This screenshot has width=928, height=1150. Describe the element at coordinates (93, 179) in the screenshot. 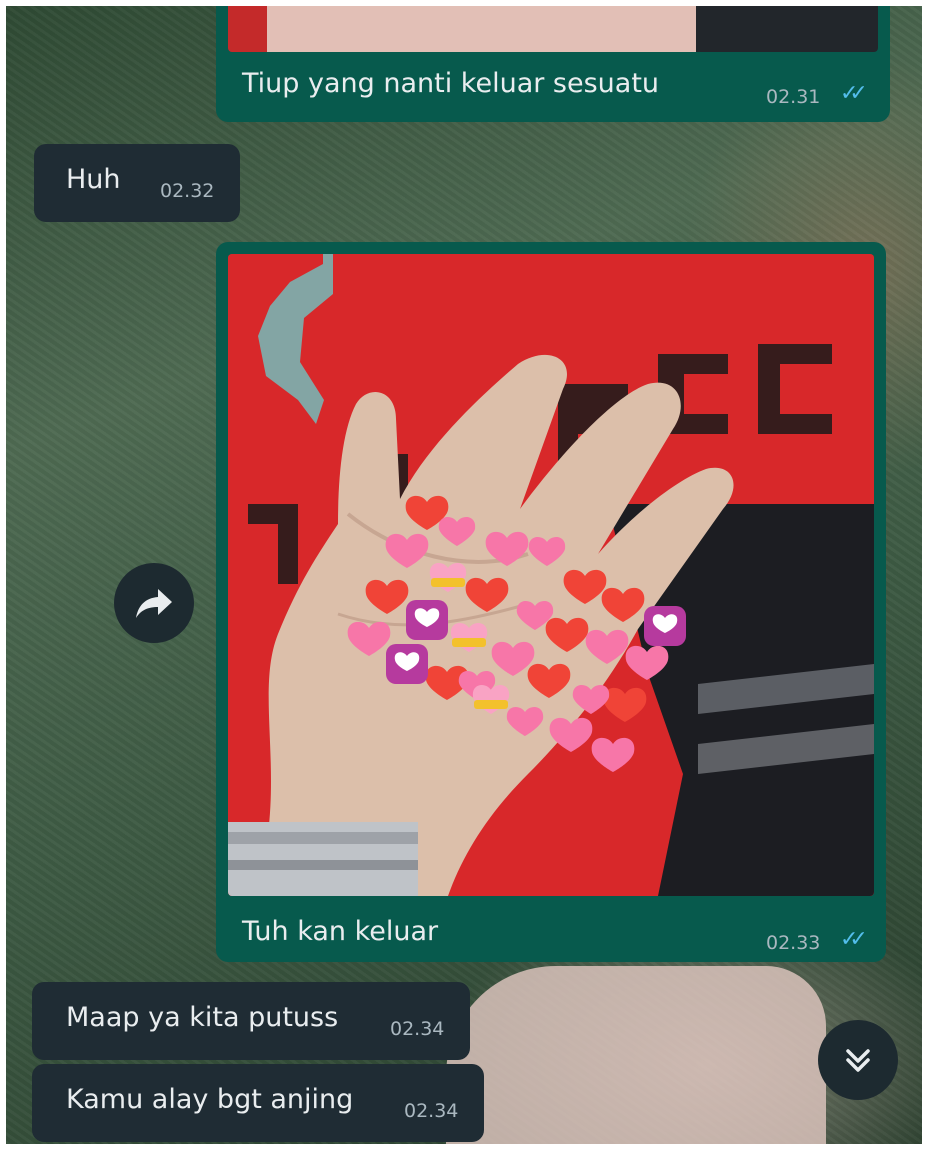

I see `message-text: Huh` at that location.